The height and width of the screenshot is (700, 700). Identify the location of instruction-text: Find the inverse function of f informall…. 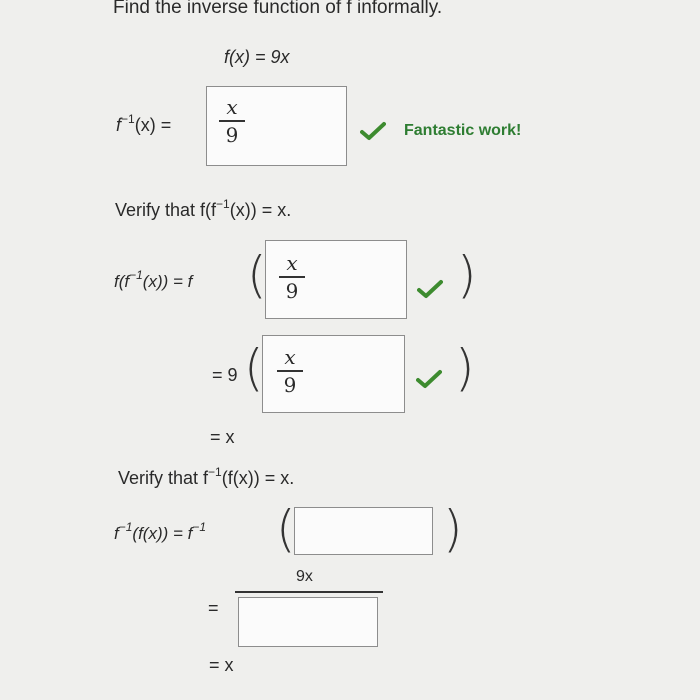
(278, 9).